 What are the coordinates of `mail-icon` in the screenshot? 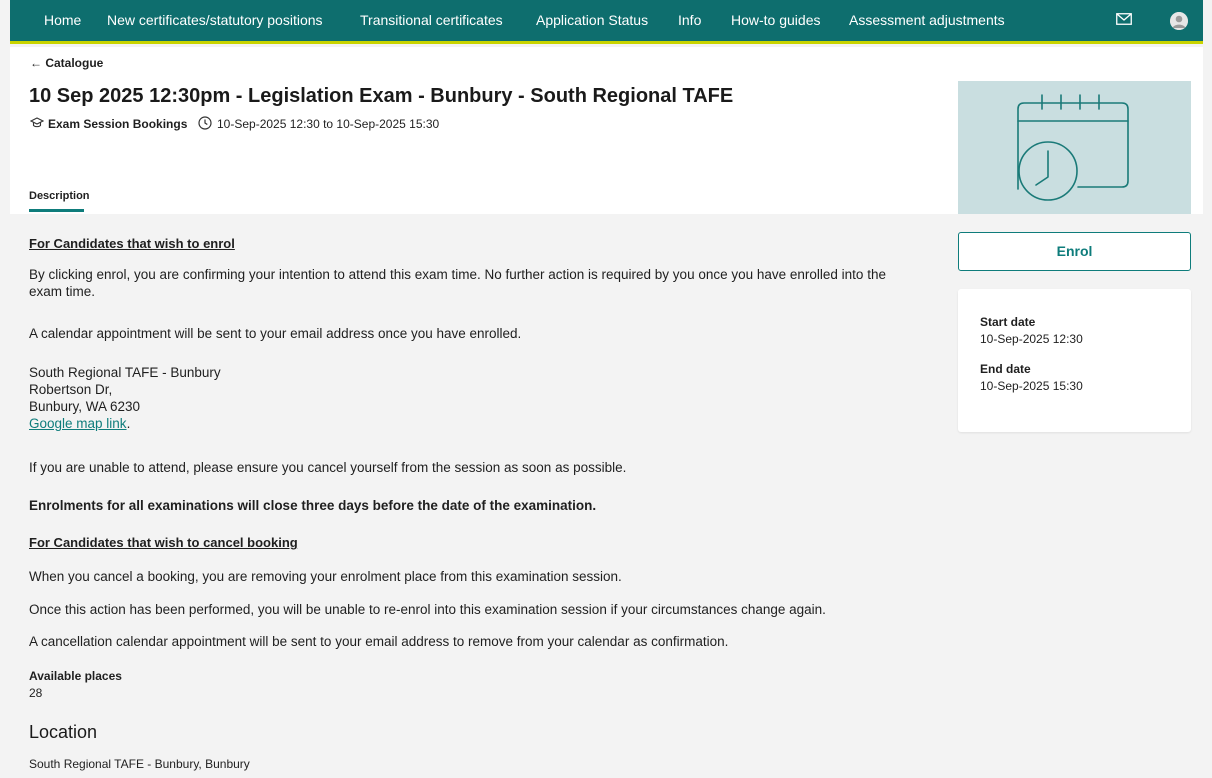 It's located at (1124, 19).